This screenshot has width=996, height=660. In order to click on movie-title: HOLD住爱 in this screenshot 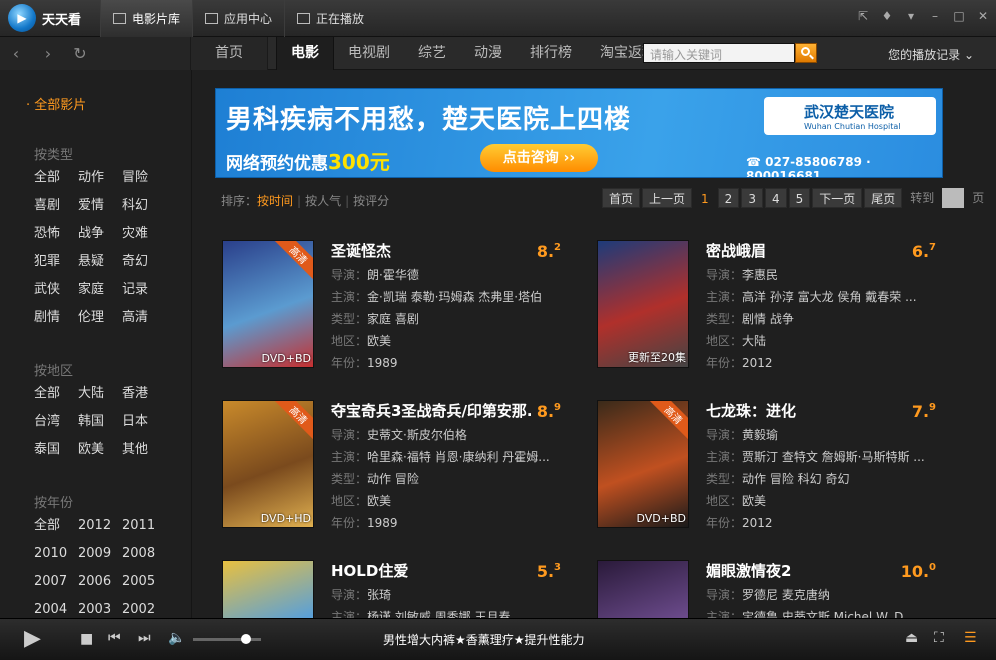, I will do `click(431, 570)`.